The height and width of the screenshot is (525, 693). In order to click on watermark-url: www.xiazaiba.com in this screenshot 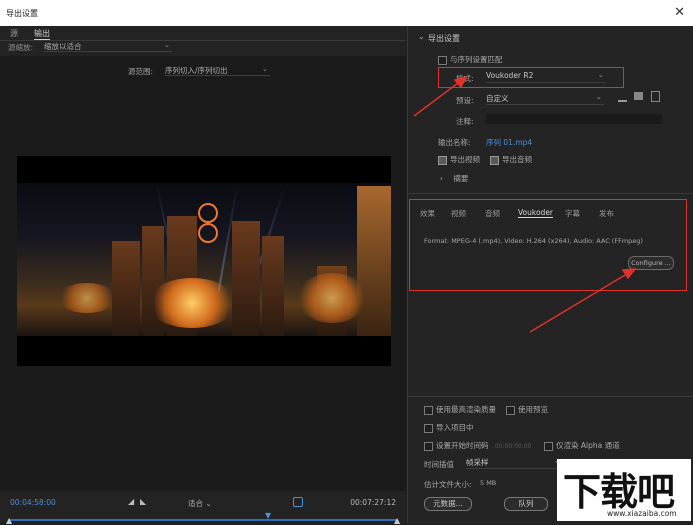, I will do `click(642, 513)`.